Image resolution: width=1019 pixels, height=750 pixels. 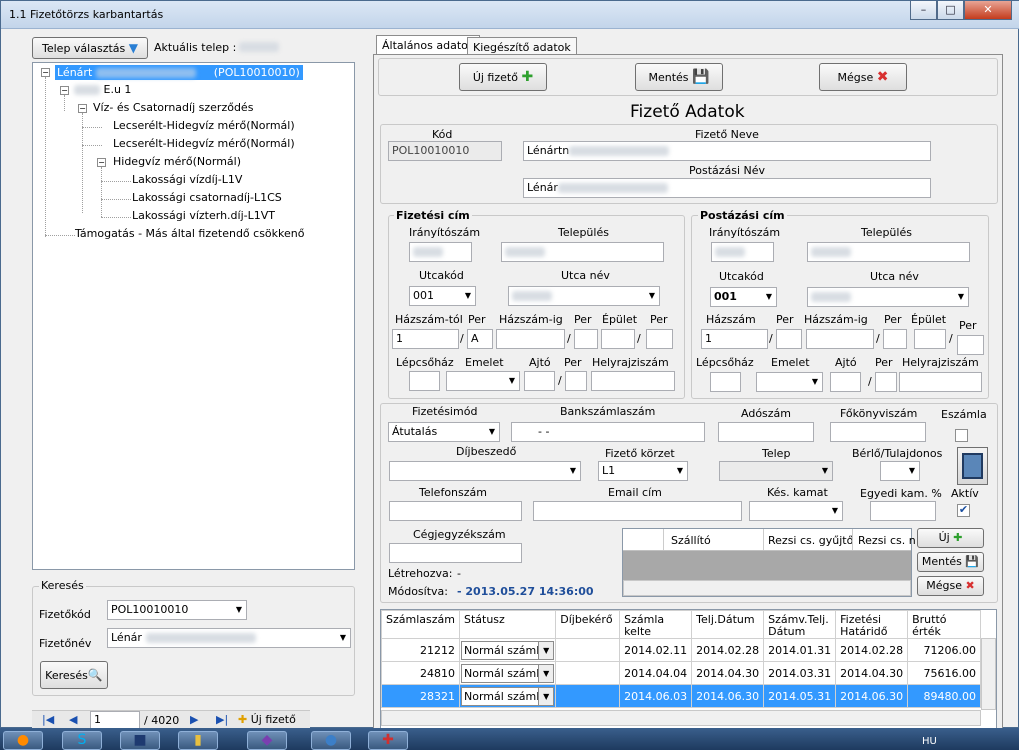 I want to click on tax-number-field, so click(x=766, y=432).